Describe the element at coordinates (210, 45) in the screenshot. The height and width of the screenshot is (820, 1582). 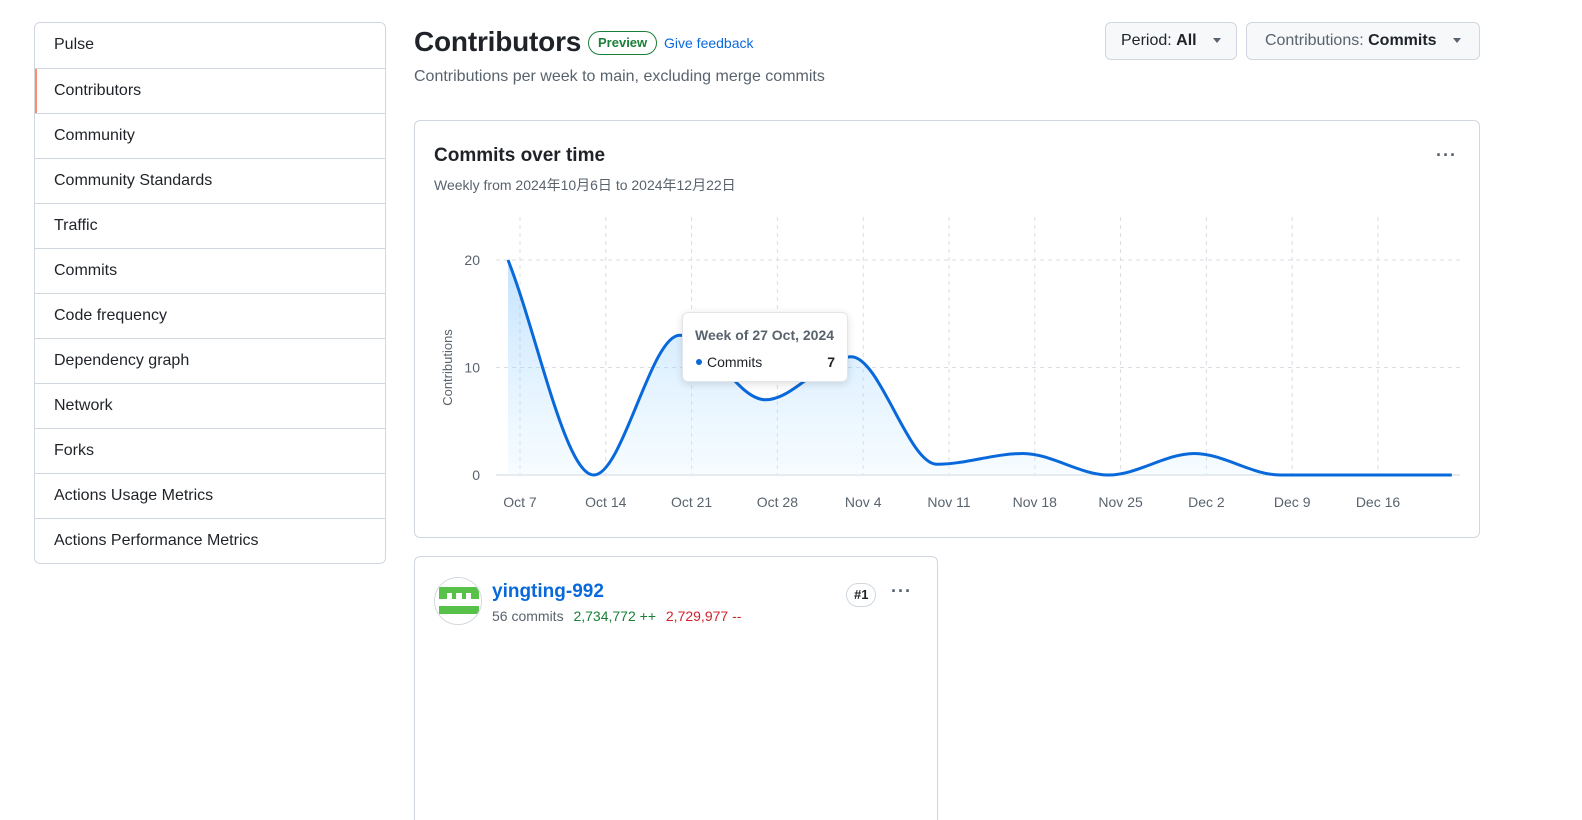
I see `sidebar-item-pulse: Pulse` at that location.